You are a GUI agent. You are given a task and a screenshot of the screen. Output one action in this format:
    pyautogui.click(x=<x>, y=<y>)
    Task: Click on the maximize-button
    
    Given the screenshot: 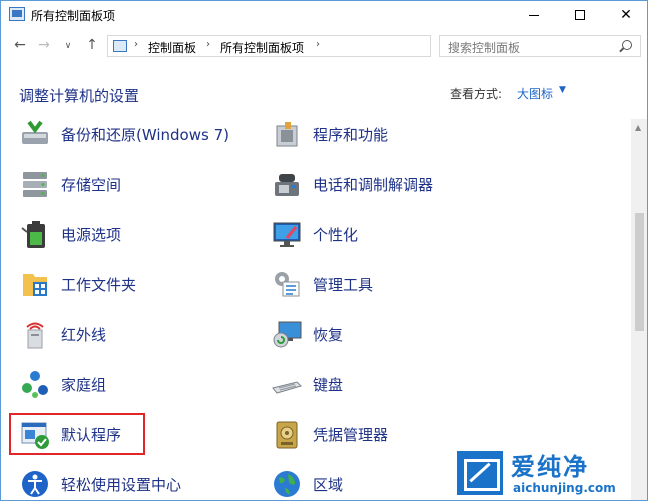 What is the action you would take?
    pyautogui.click(x=580, y=15)
    